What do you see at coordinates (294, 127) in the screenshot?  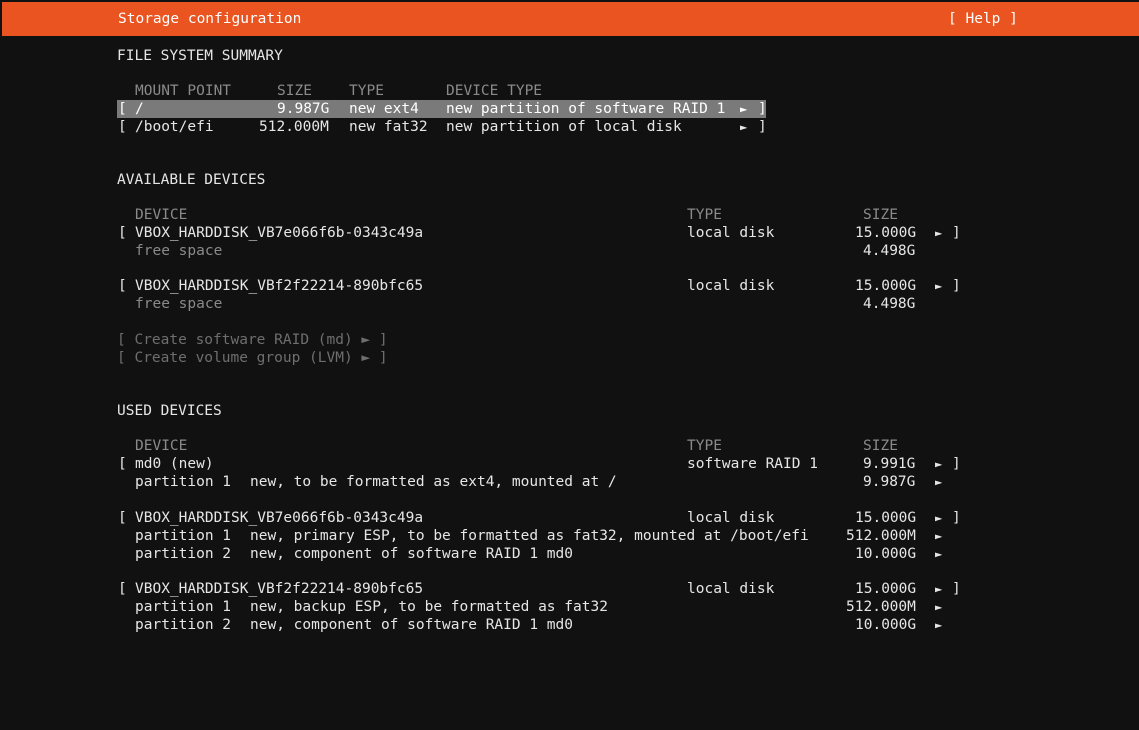 I see `size: 512.000M` at bounding box center [294, 127].